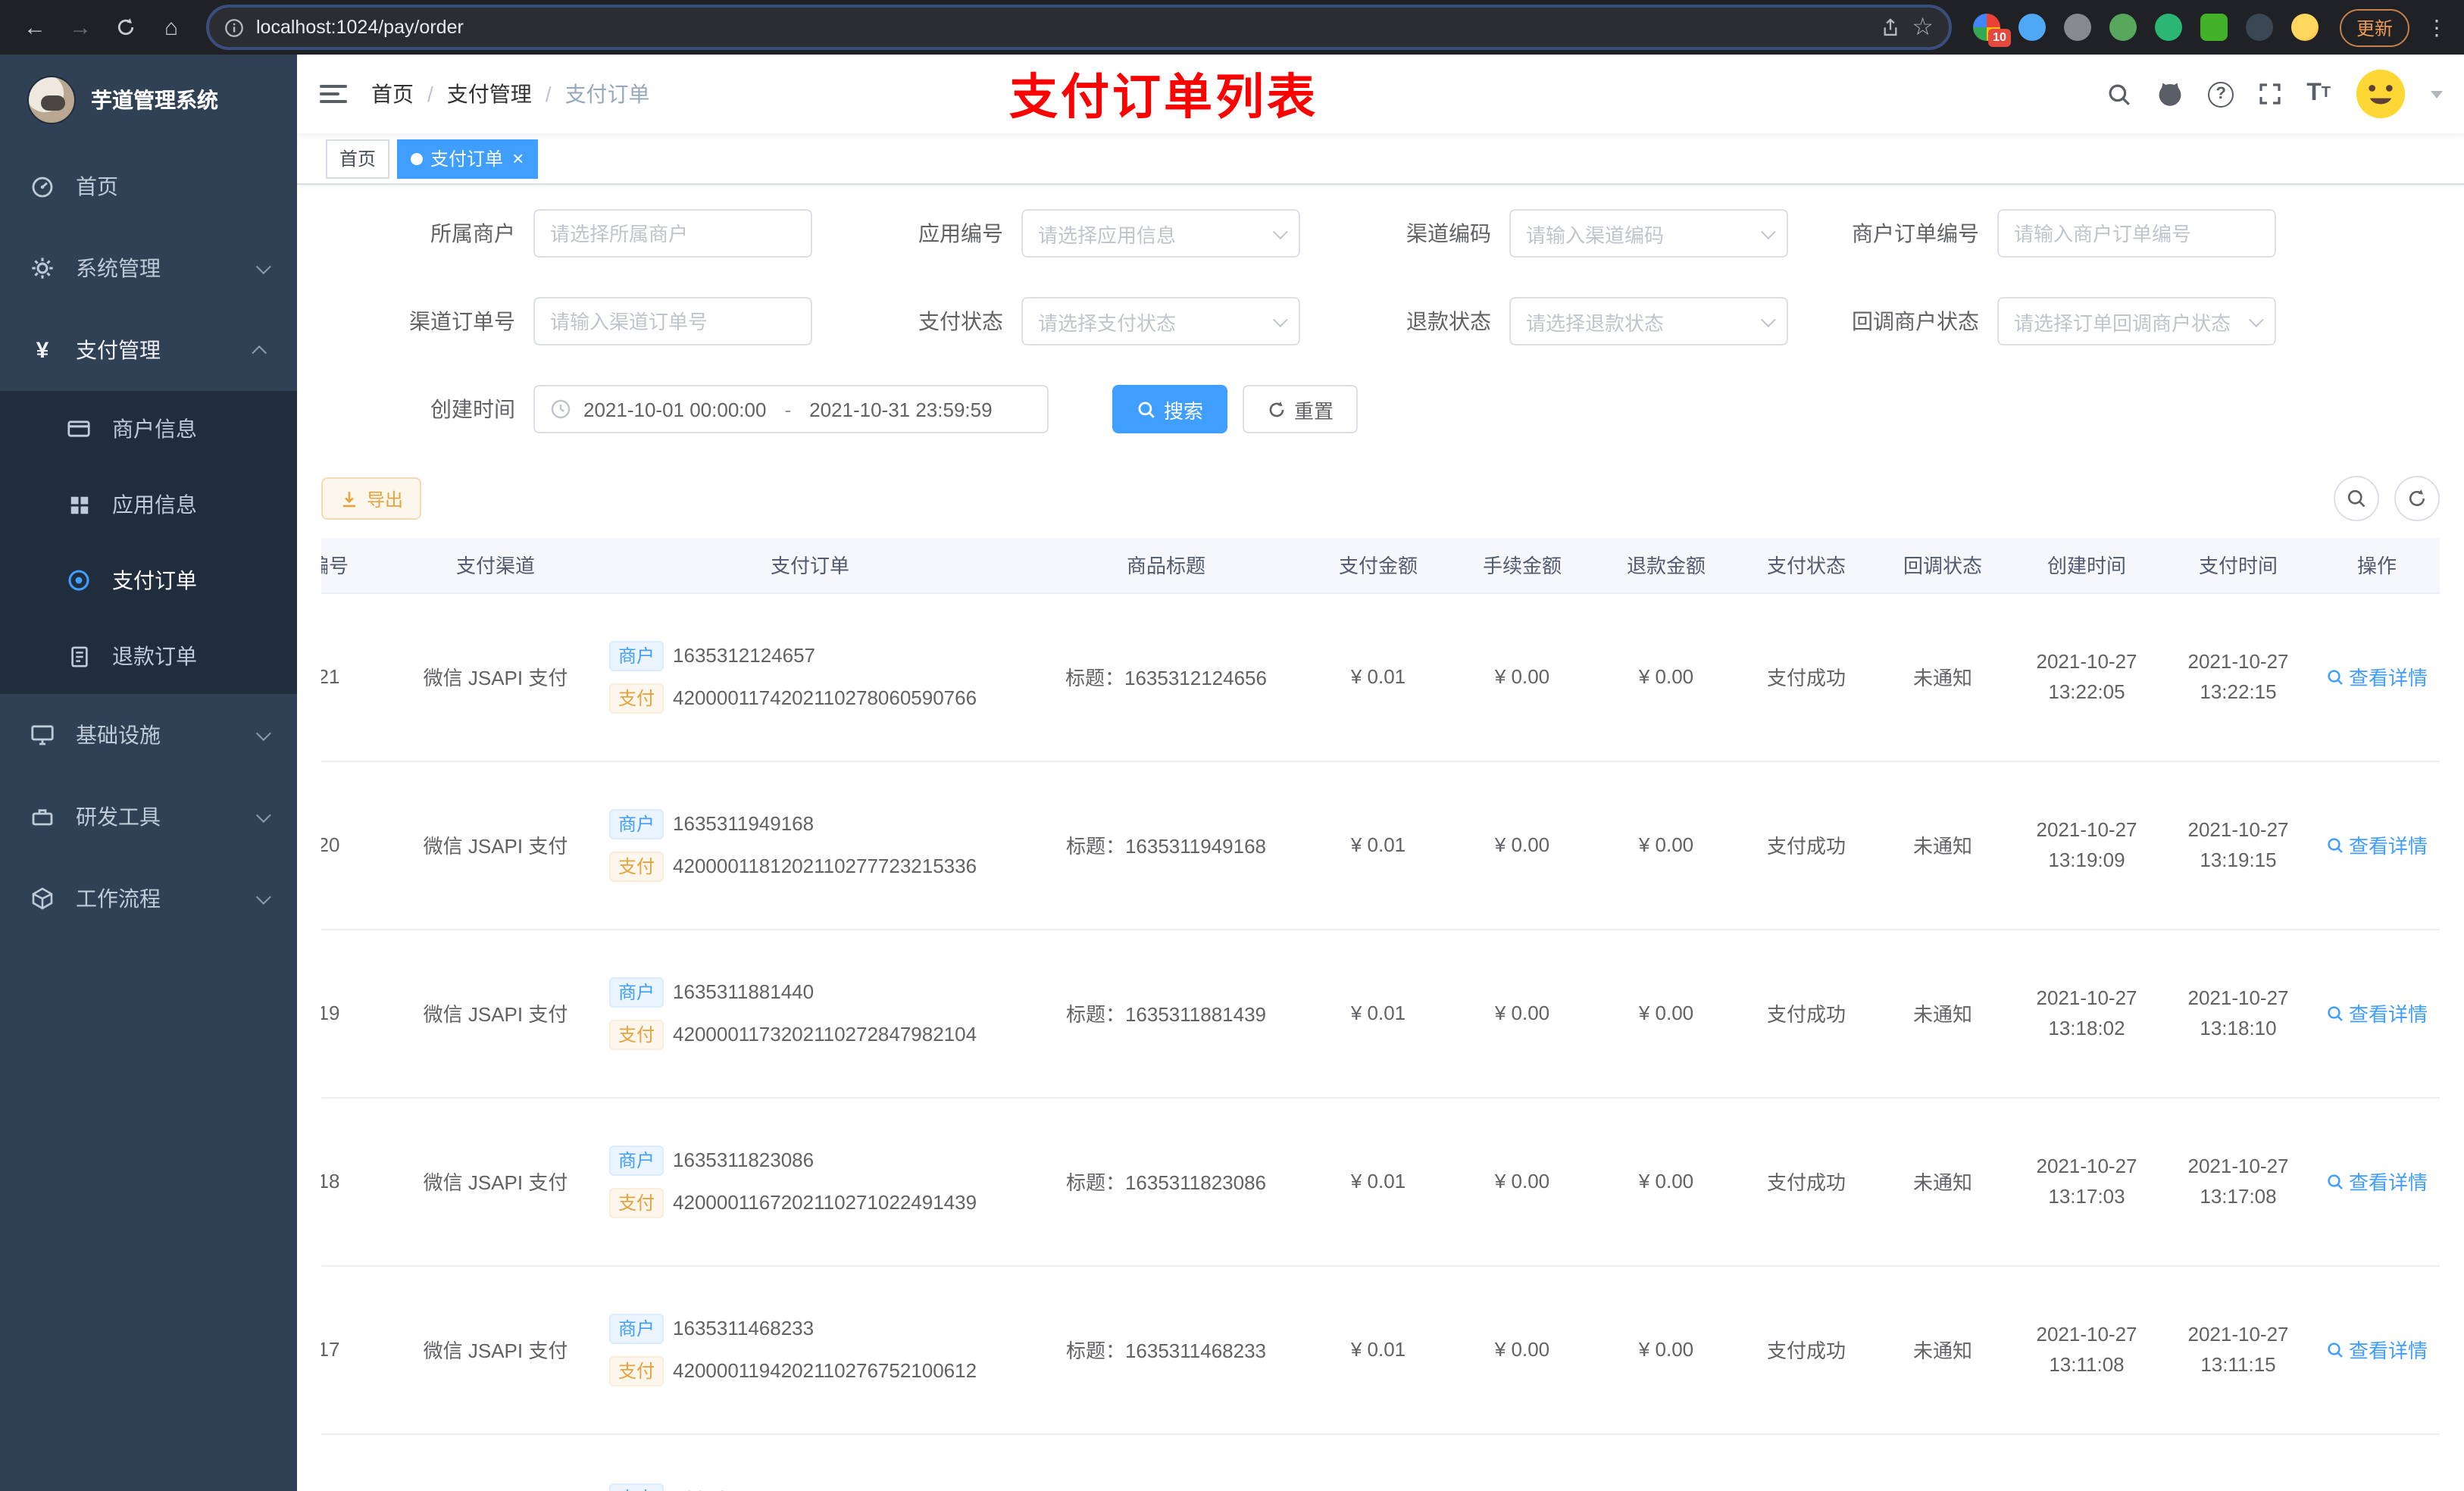 The height and width of the screenshot is (1491, 2464). Describe the element at coordinates (467, 158) in the screenshot. I see `tab-pay-order: 支付订单 ×` at that location.